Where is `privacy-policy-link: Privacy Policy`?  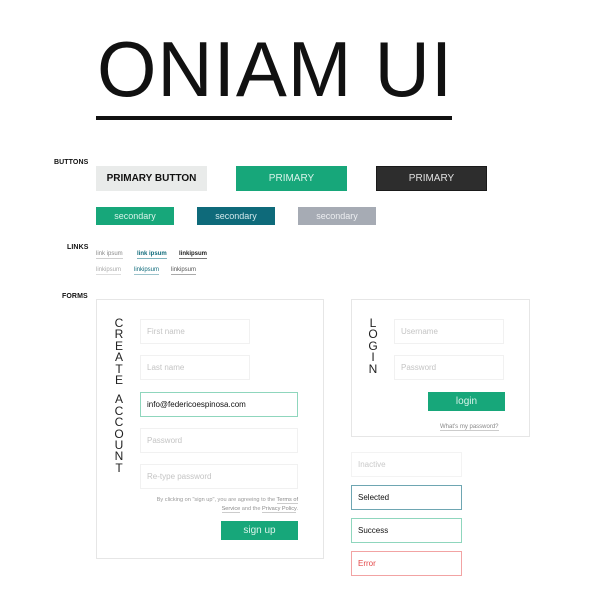
privacy-policy-link: Privacy Policy is located at coordinates (279, 509).